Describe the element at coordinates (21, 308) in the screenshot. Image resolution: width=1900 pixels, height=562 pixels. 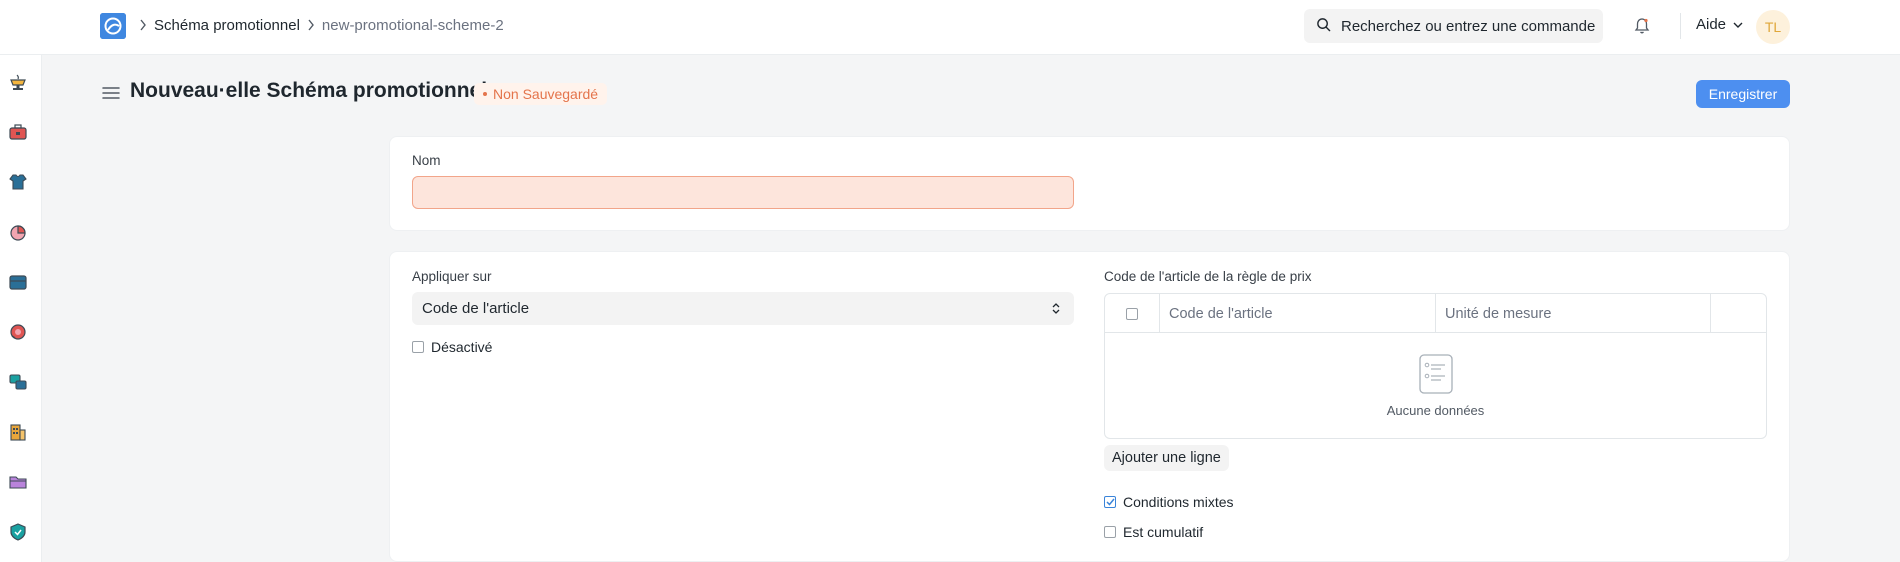
I see `sidebar-rail` at that location.